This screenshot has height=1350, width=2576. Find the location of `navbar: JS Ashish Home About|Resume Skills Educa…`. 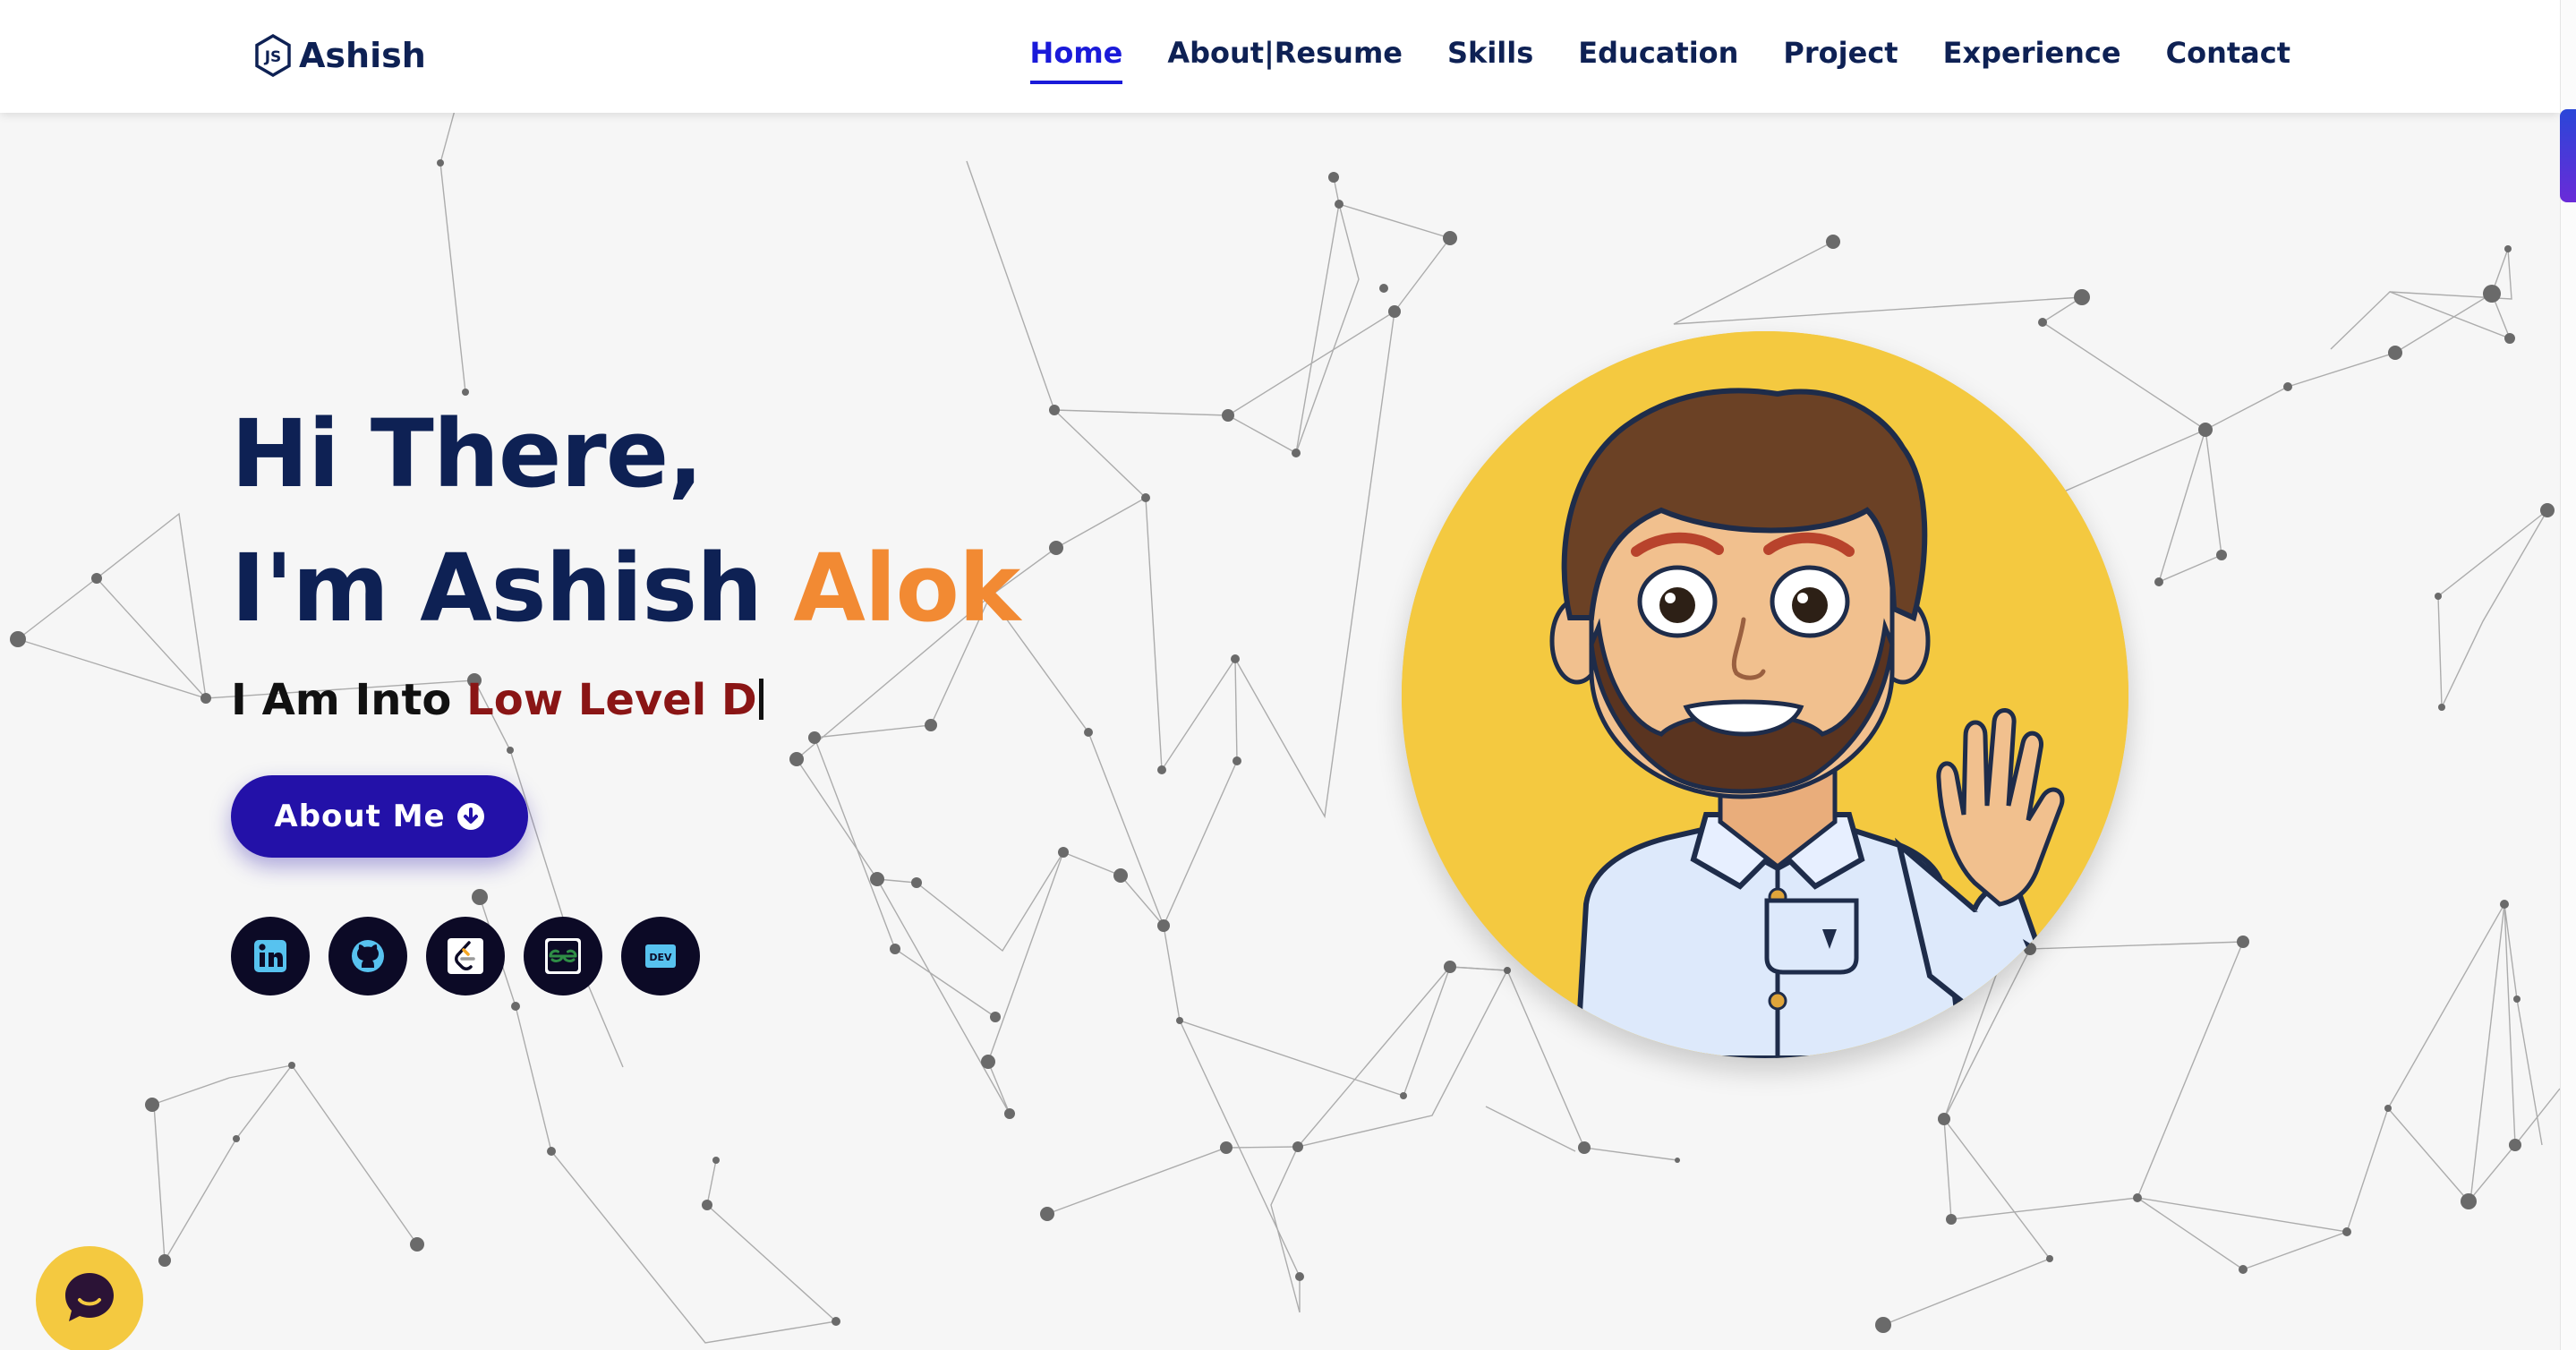

navbar: JS Ashish Home About|Resume Skills Educa… is located at coordinates (1280, 56).